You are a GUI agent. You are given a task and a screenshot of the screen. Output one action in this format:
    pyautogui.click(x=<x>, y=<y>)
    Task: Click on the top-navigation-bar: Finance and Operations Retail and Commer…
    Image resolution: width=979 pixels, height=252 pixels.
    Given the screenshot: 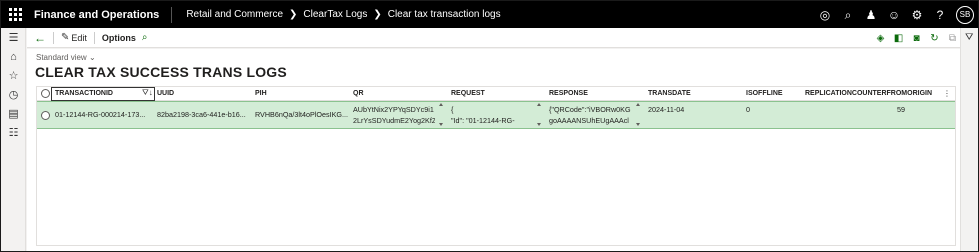 What is the action you would take?
    pyautogui.click(x=489, y=14)
    